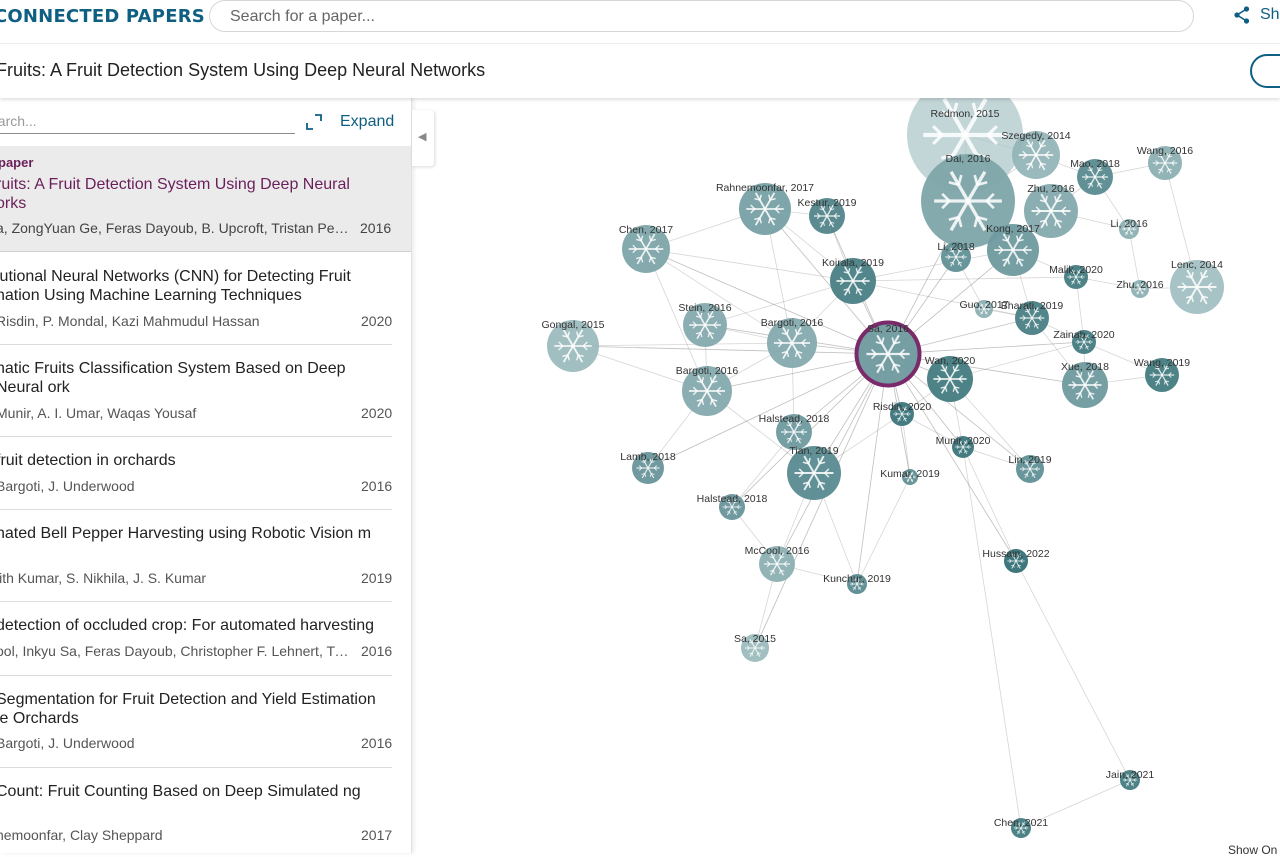 The image size is (1280, 857). Describe the element at coordinates (902, 413) in the screenshot. I see `graph-node: Risdin, 2020` at that location.